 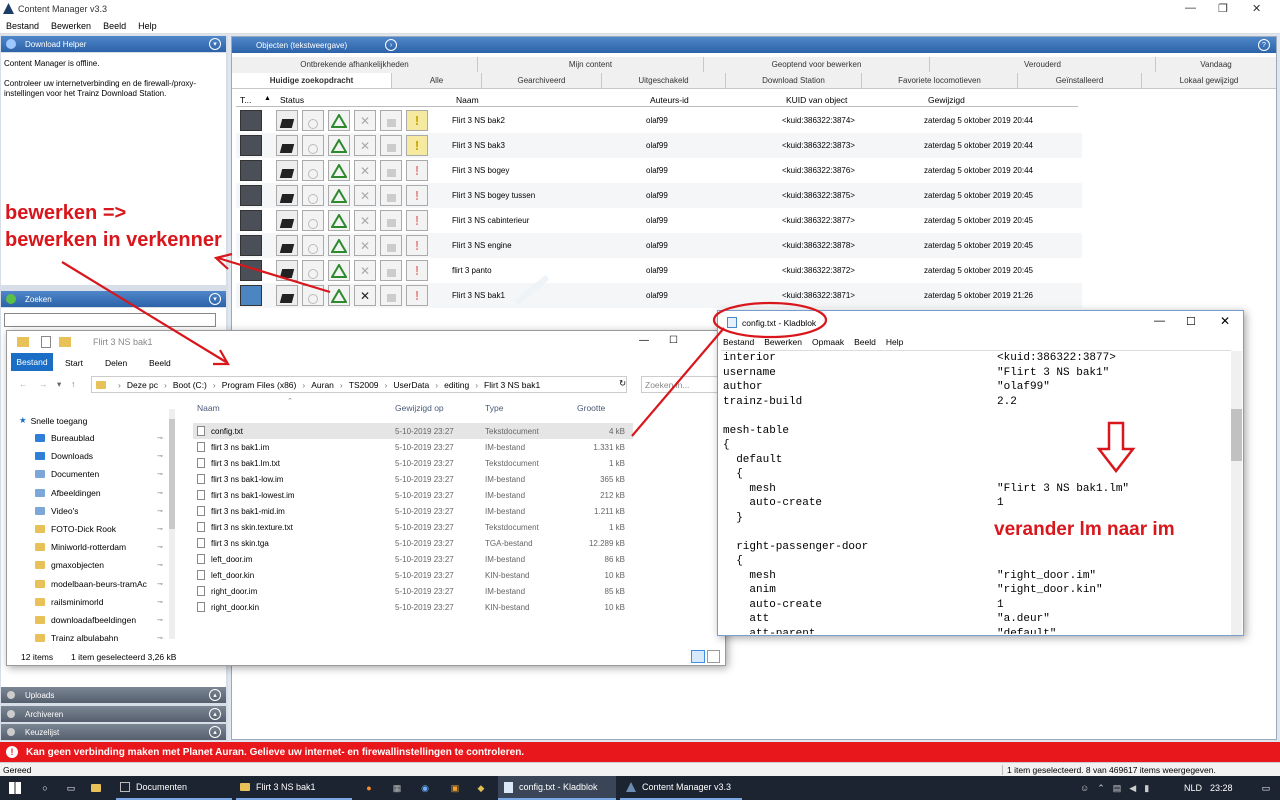 What do you see at coordinates (71, 788) in the screenshot?
I see `task-view-icon: ▭` at bounding box center [71, 788].